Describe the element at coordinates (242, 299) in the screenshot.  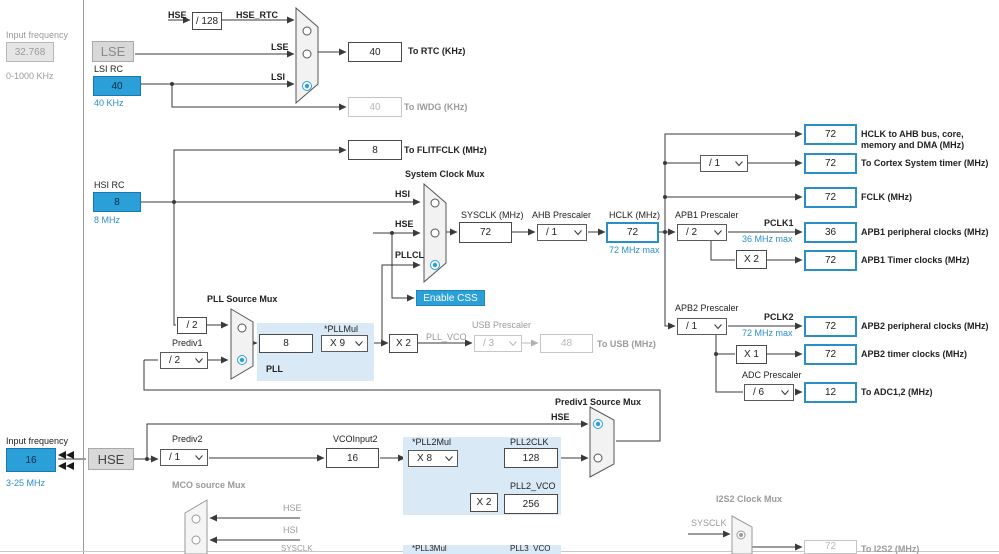
I see `pll-source-mux-title: PLL Source Mux` at that location.